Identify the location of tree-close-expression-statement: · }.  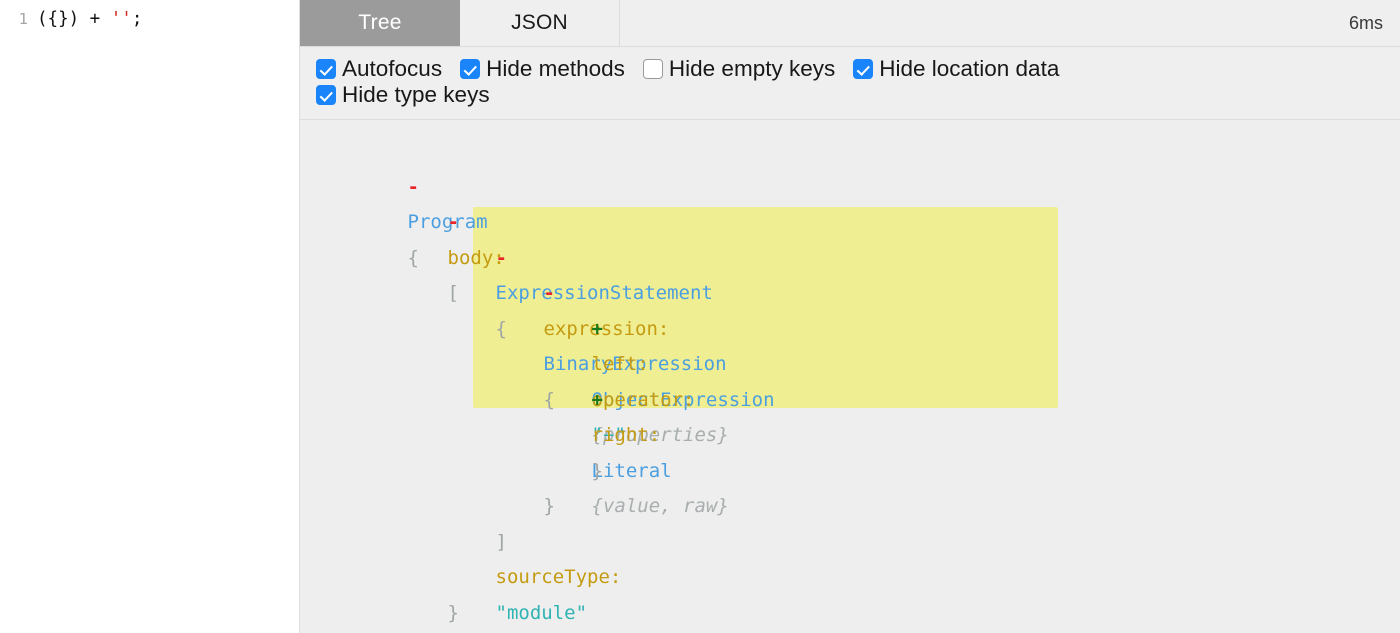
(850, 467).